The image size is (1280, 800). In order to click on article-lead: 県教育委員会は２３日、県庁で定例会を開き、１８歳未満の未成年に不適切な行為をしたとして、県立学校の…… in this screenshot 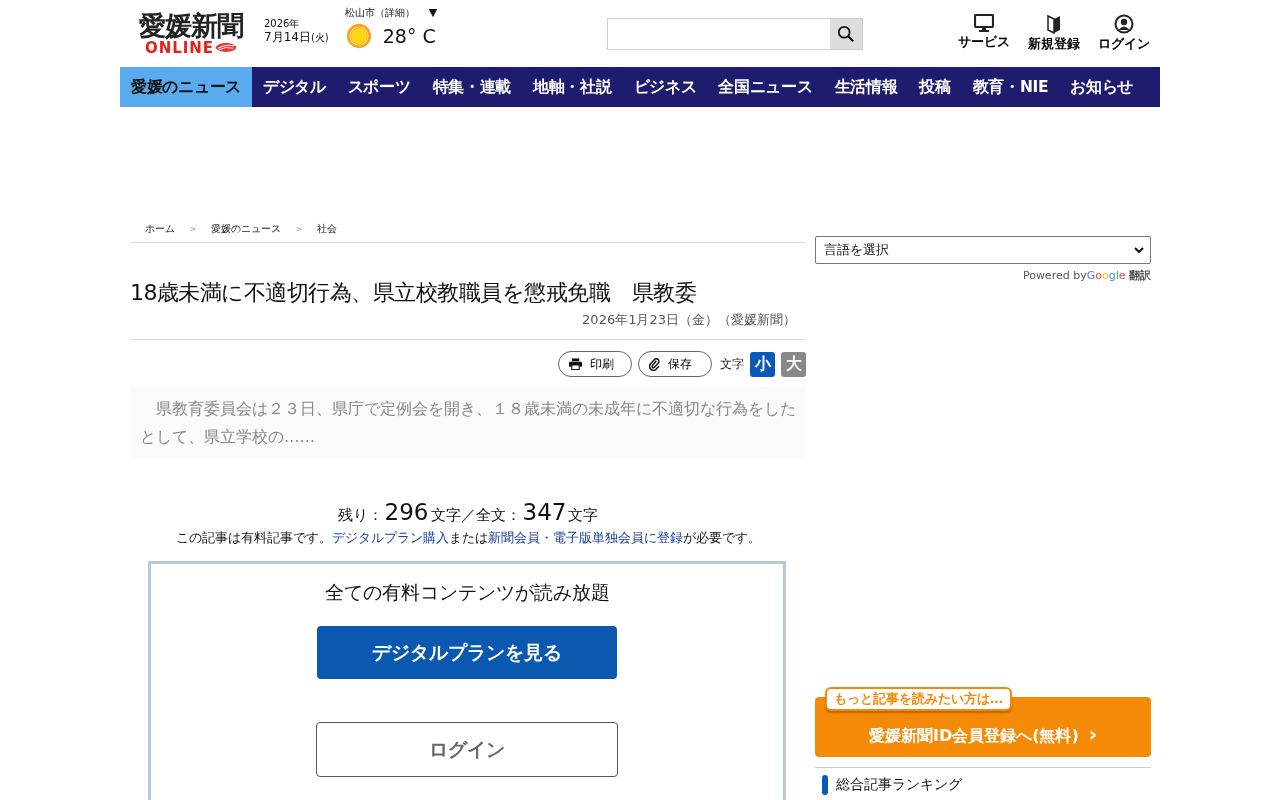, I will do `click(468, 423)`.